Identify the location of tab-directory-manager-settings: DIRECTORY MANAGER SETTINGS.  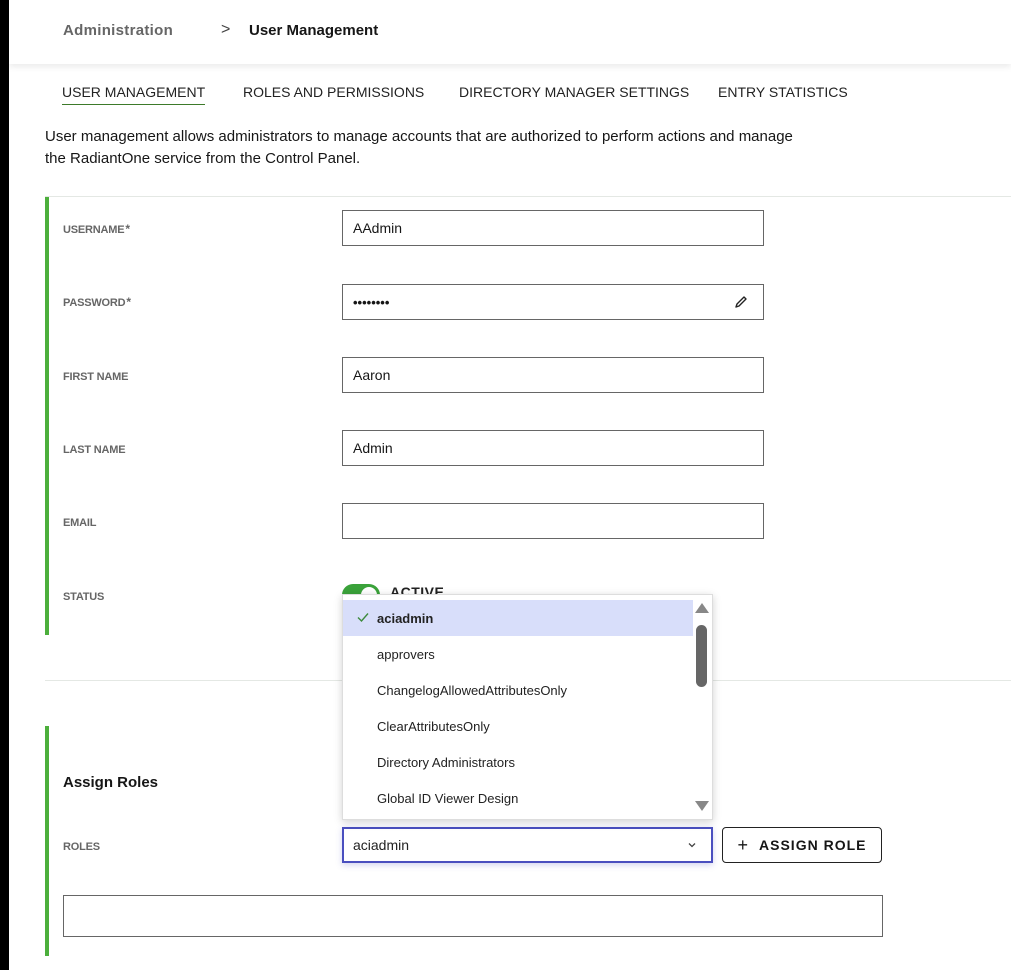
(574, 94).